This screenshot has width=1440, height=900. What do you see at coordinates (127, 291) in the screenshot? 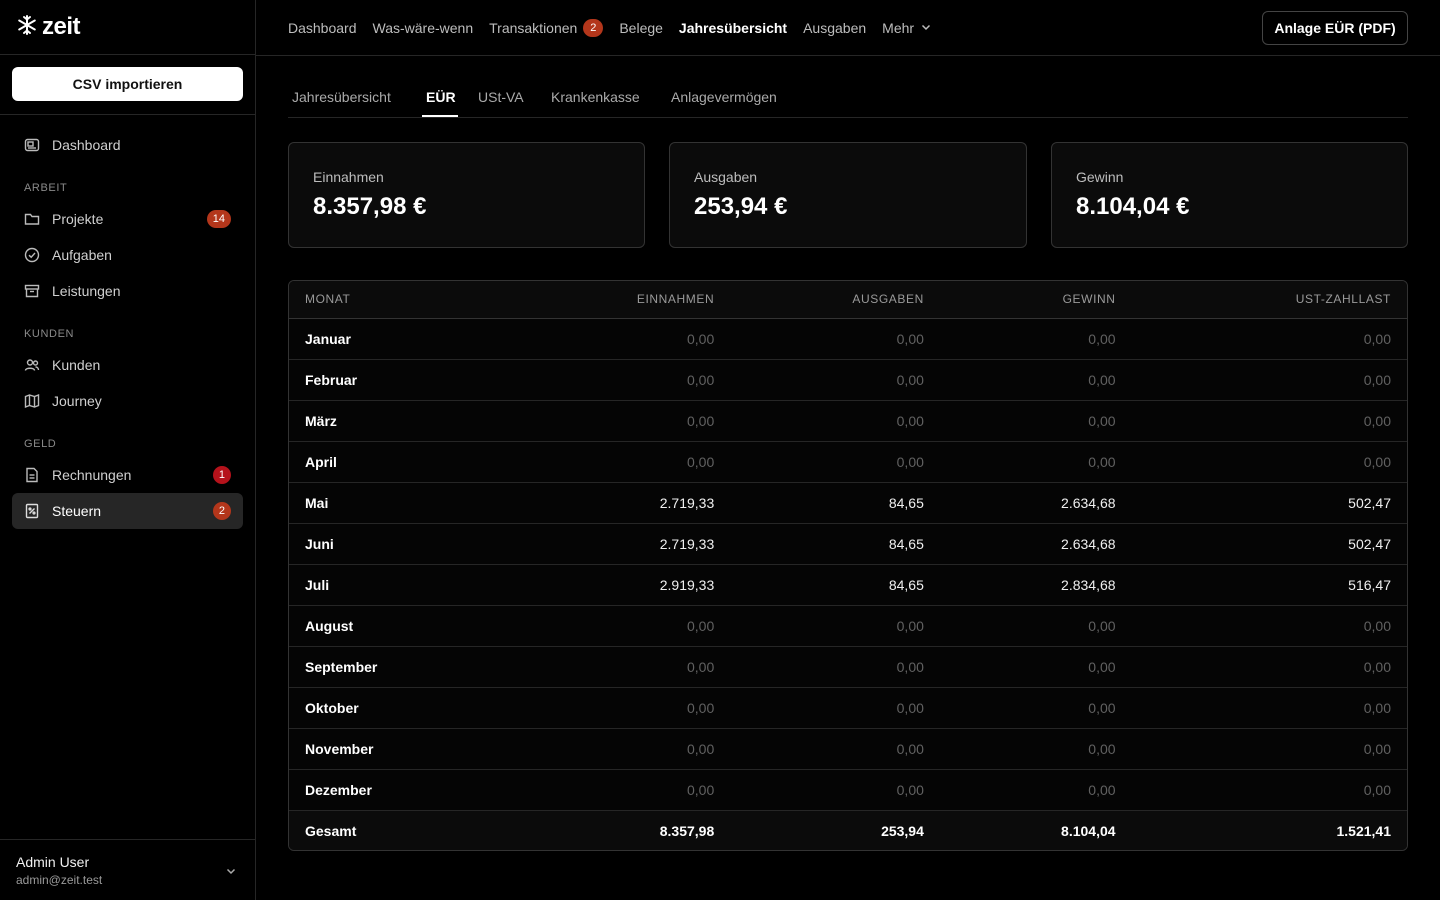
I see `sidebar-item-leistungen: Leistungen` at bounding box center [127, 291].